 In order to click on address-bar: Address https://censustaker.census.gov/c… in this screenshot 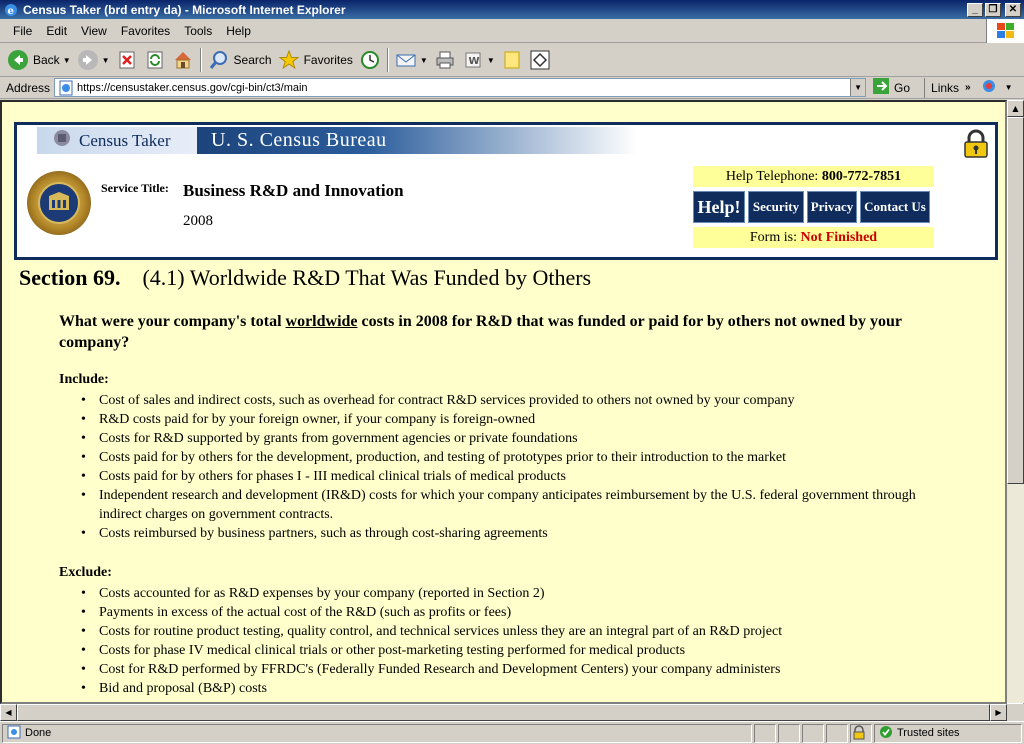, I will do `click(512, 88)`.